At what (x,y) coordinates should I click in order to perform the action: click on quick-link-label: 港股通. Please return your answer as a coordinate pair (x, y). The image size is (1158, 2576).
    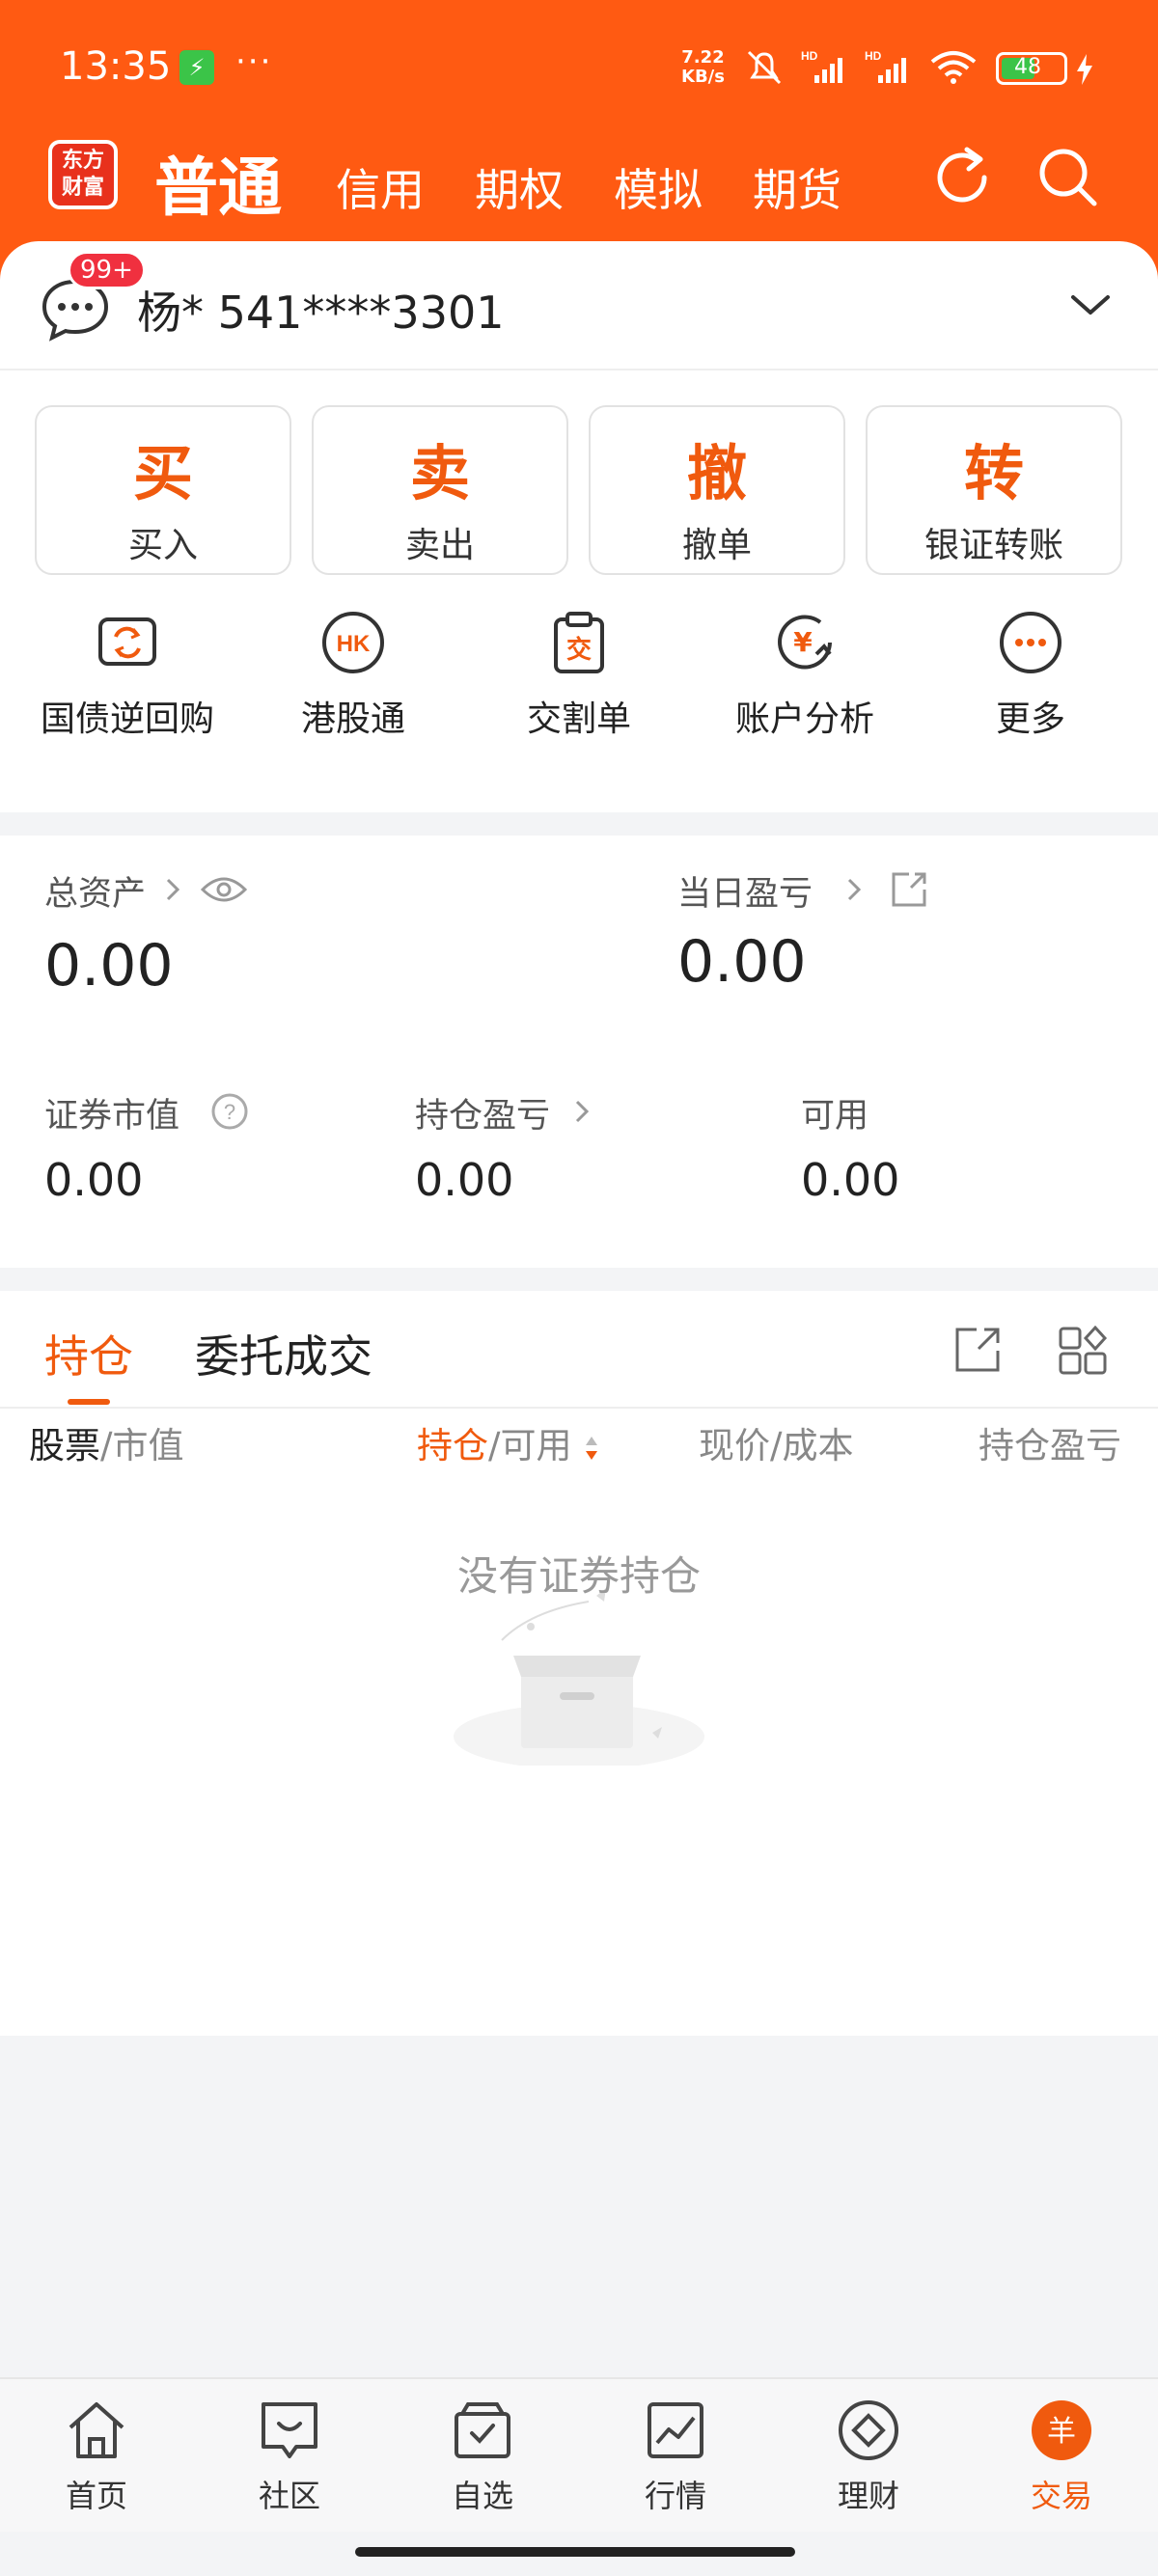
    Looking at the image, I should click on (352, 719).